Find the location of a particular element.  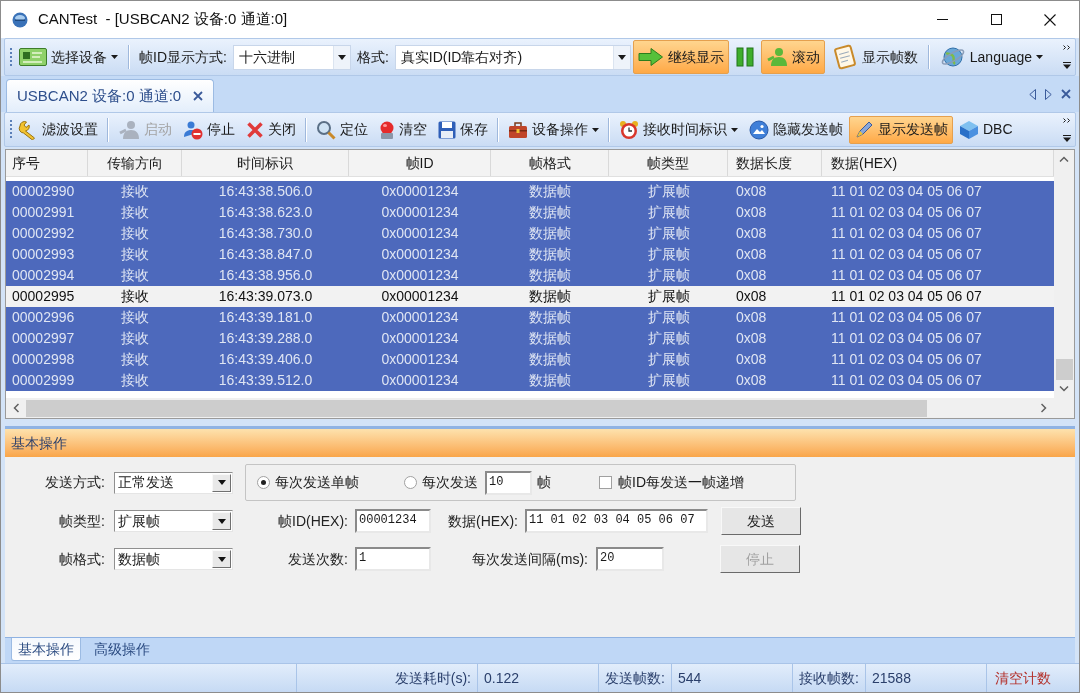

table-row: 00002991 接收 16:43:38.623.0 0x00001234 数据帧 扩展帧 0x08 11 01 02 03 04 05 06 07 is located at coordinates (530, 212).